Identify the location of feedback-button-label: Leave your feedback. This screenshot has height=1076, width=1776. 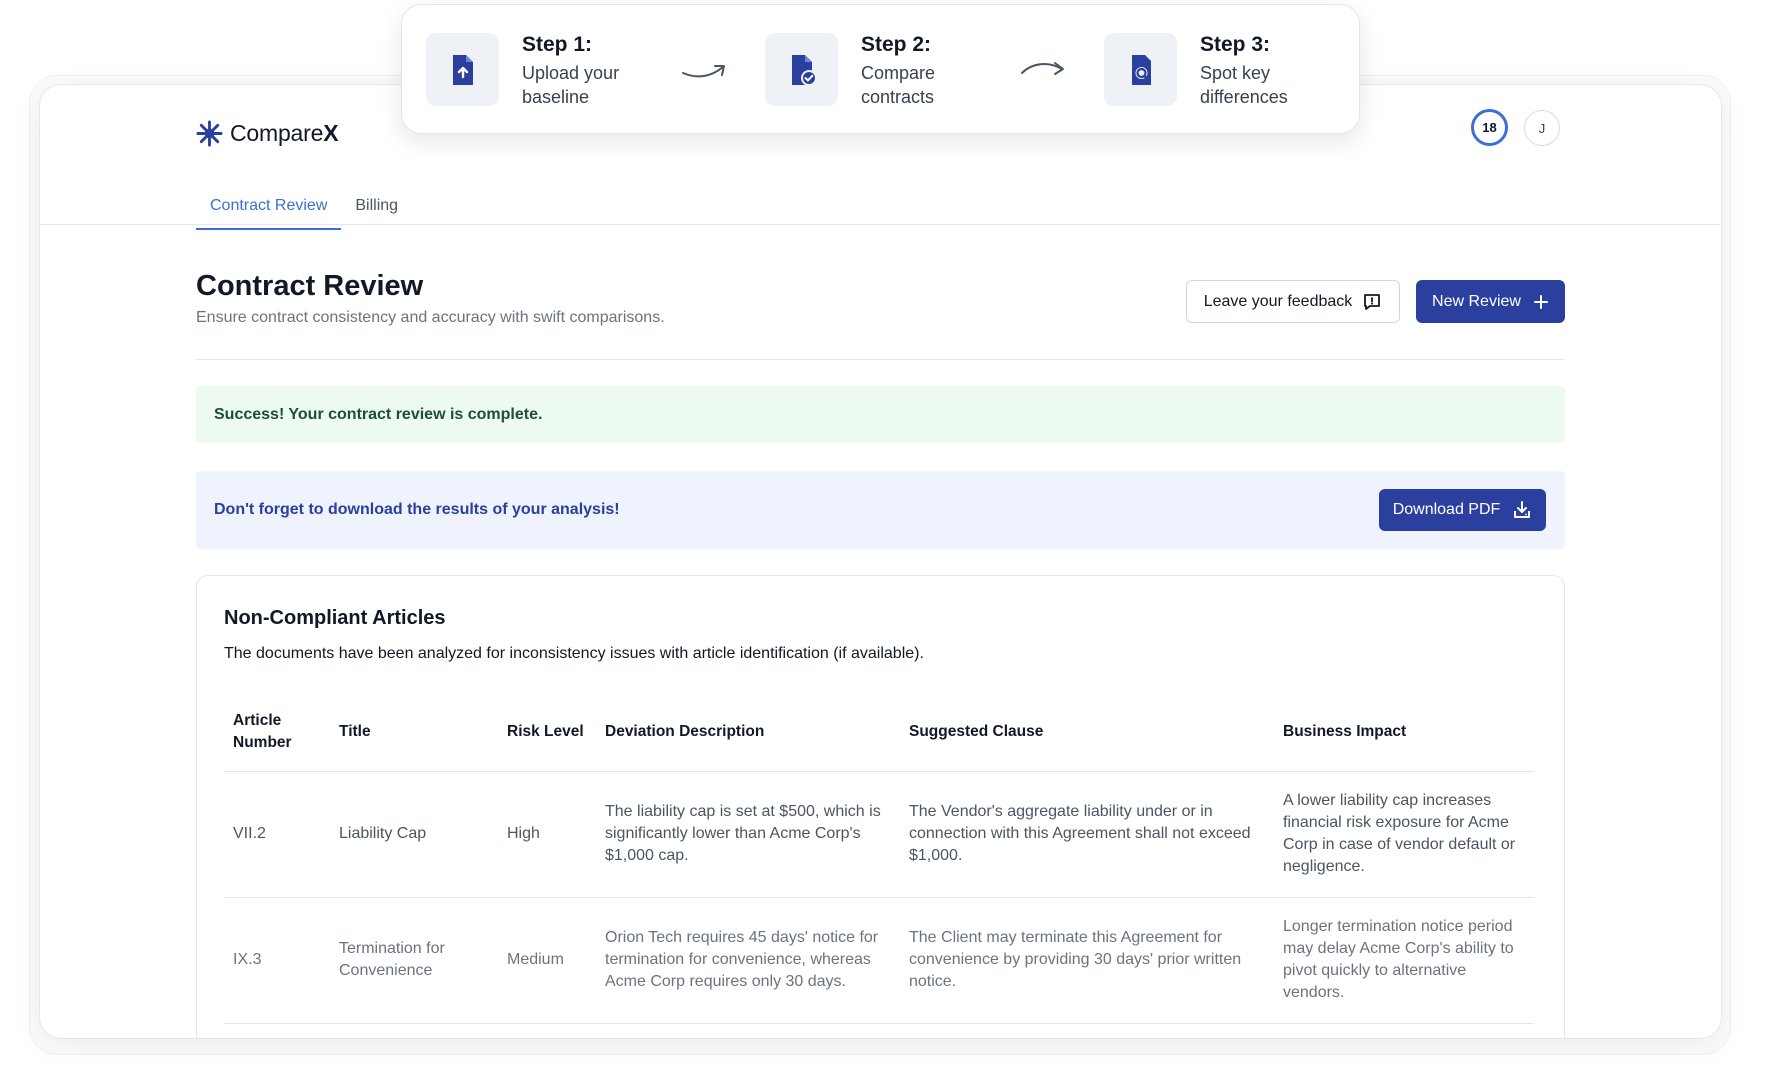
(1278, 301).